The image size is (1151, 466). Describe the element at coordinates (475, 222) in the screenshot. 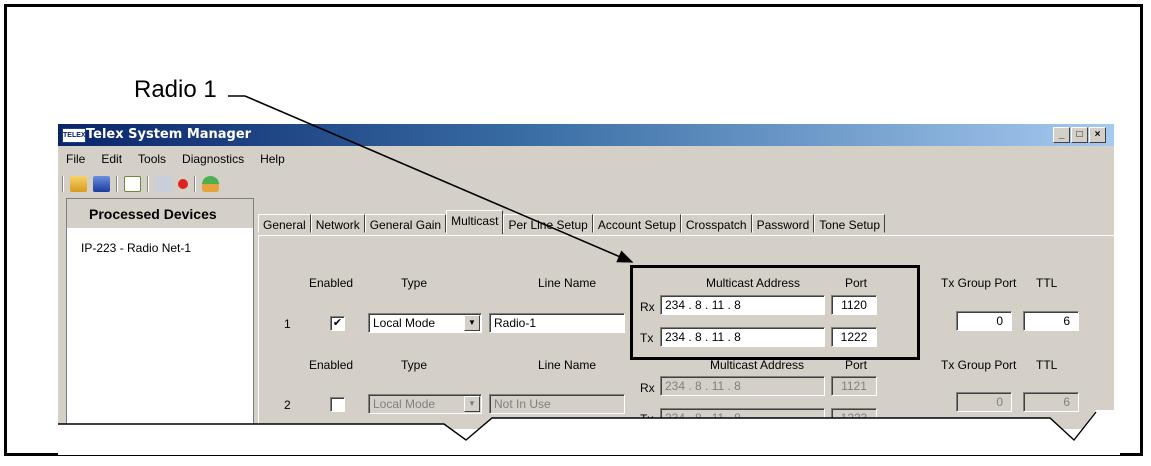

I see `tab-multicast: Multicast` at that location.